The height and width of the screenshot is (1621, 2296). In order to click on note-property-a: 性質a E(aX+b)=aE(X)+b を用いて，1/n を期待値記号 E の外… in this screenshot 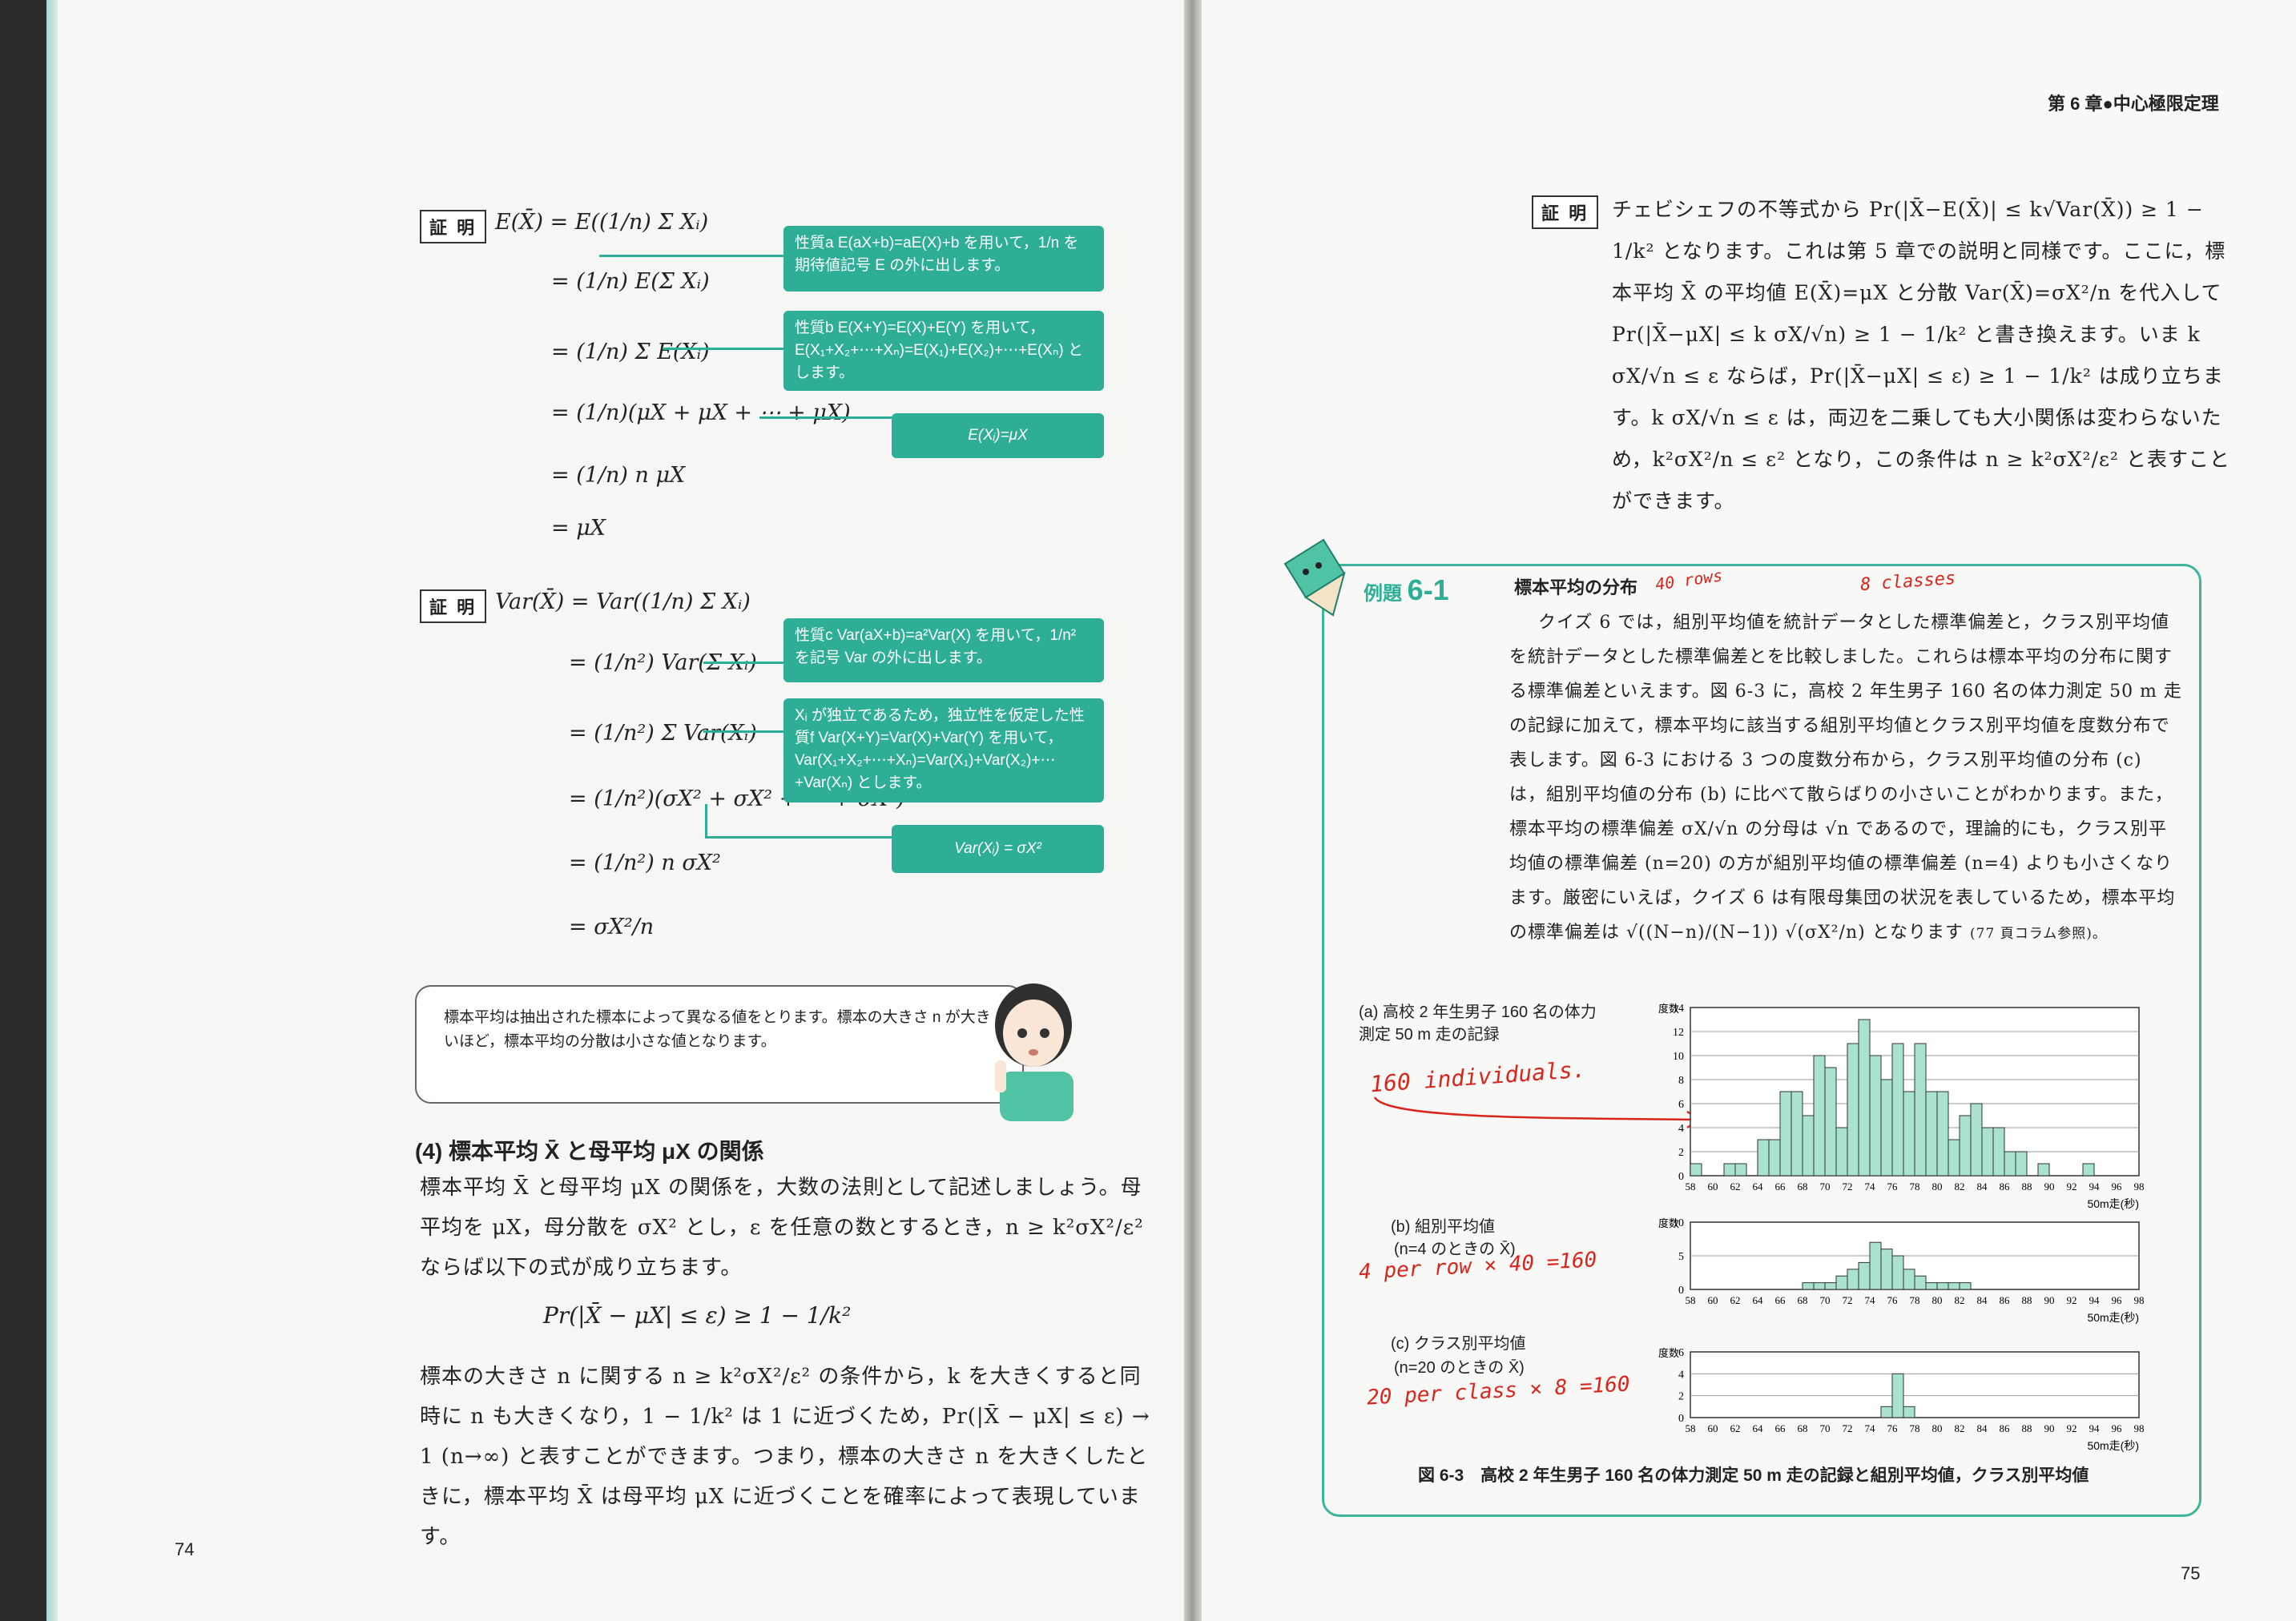, I will do `click(943, 259)`.